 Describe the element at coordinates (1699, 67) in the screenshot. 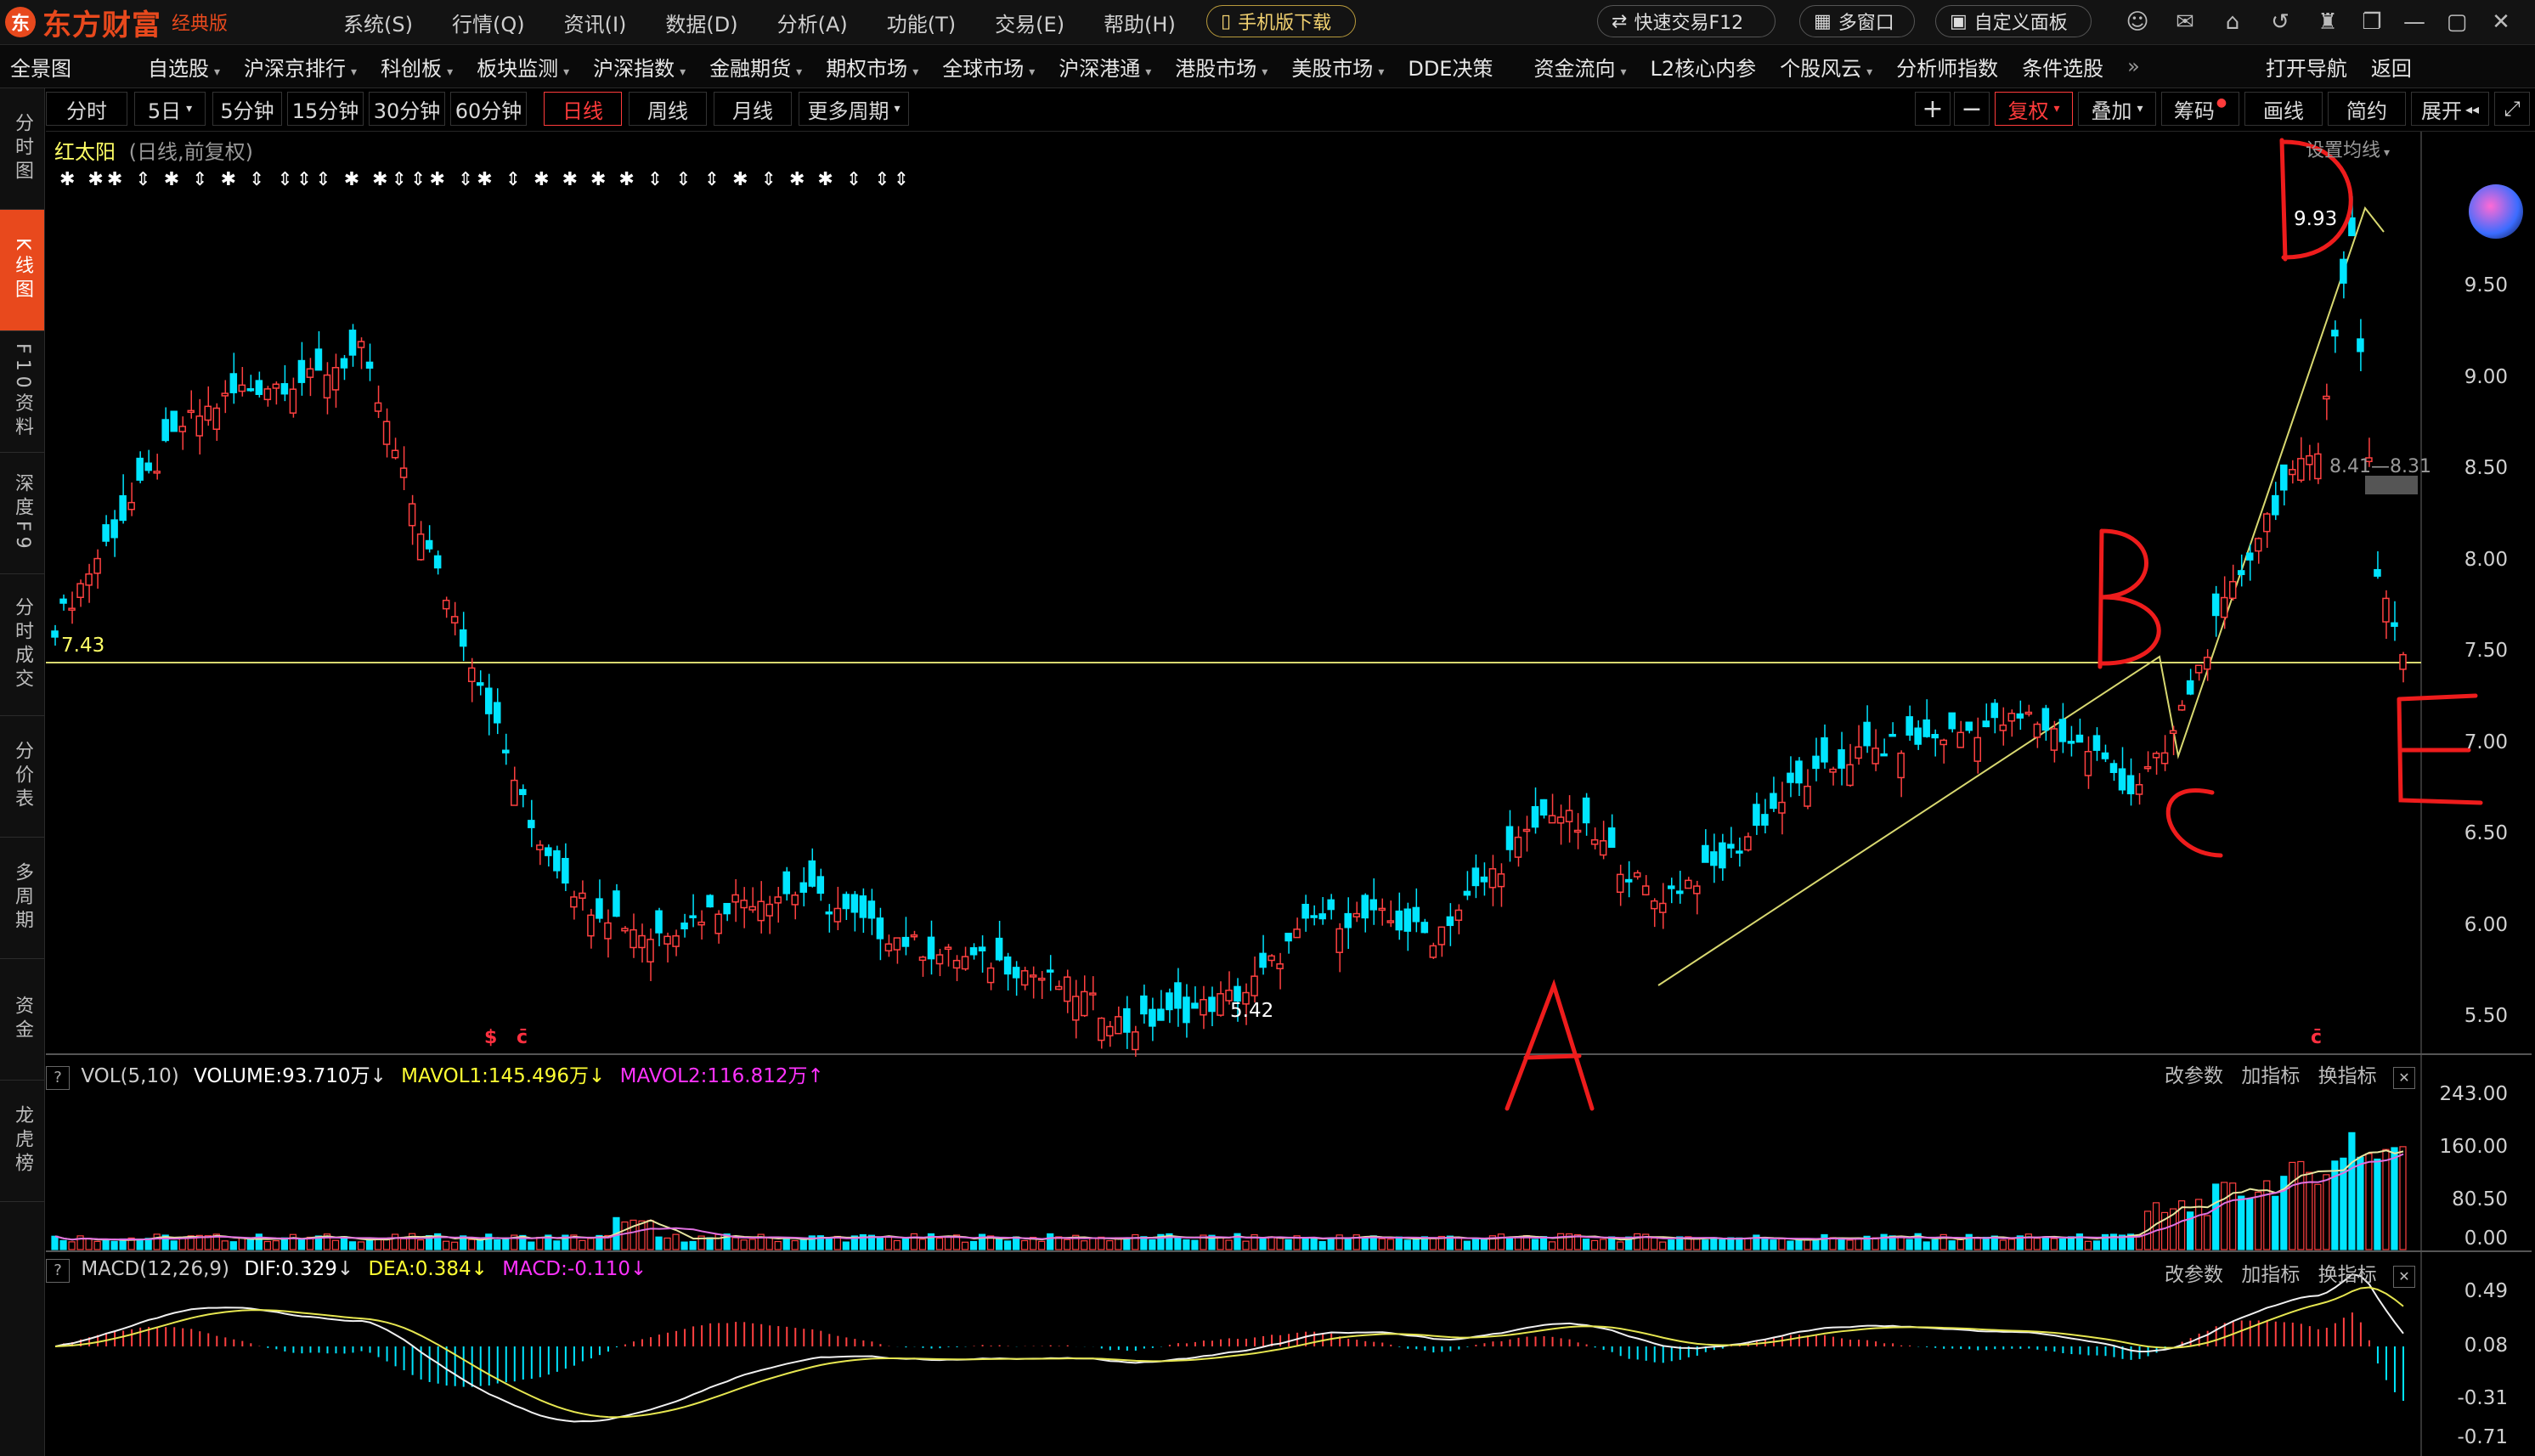

I see `nav-item-l2: L2核心内参` at that location.